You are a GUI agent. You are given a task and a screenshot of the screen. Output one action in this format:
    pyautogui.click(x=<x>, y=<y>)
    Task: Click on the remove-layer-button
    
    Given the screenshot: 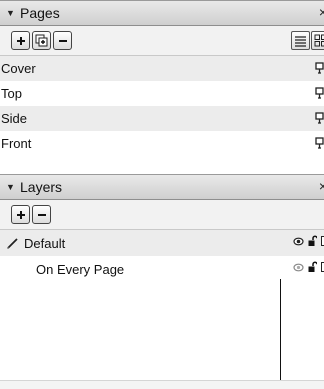 What is the action you would take?
    pyautogui.click(x=41, y=214)
    